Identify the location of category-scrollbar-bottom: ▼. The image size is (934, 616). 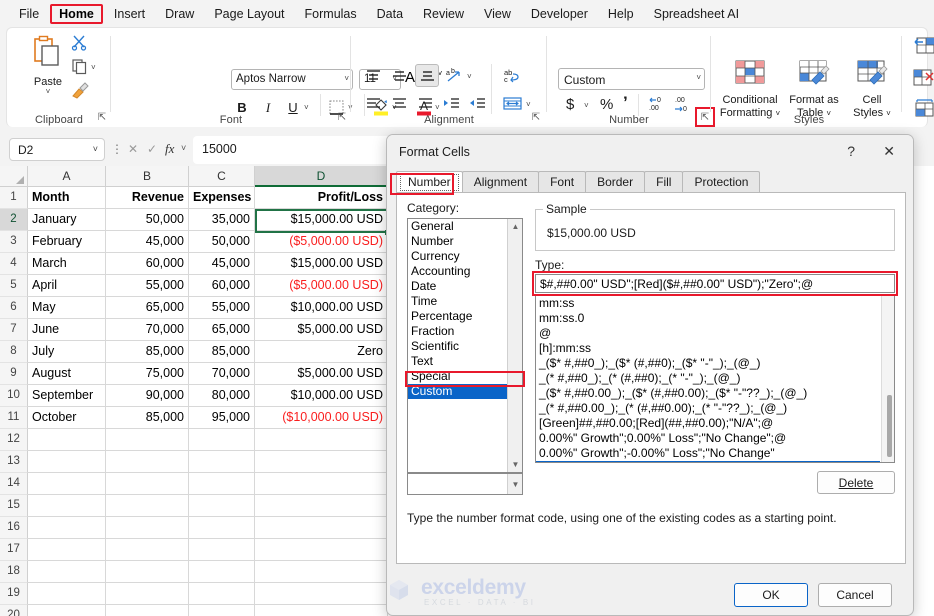
(514, 484).